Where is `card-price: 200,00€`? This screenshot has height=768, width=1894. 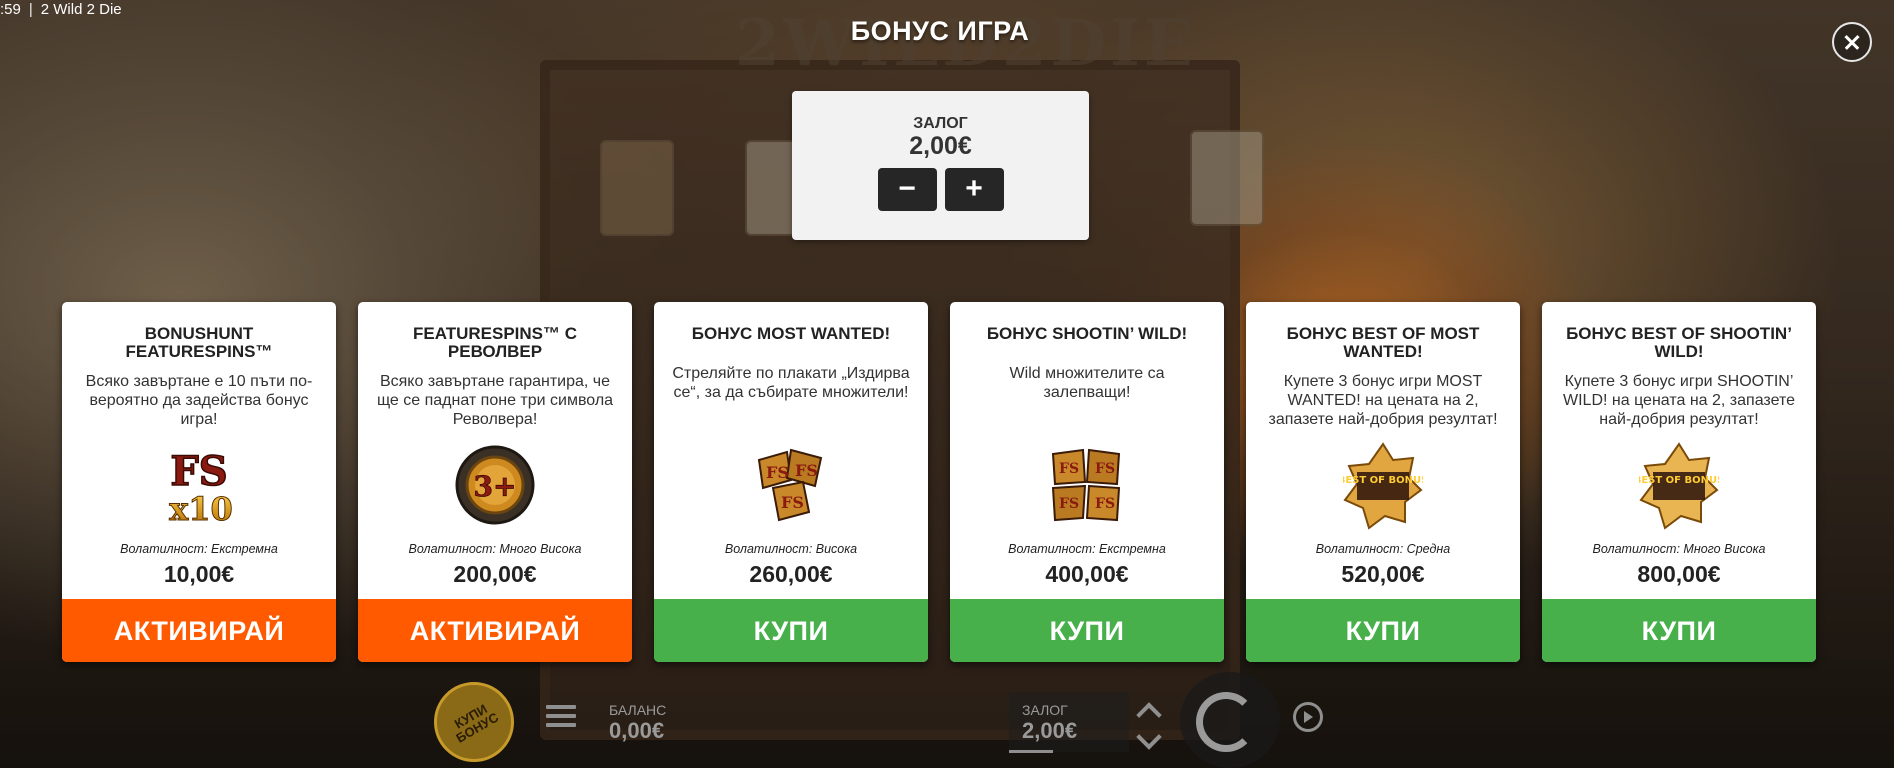 card-price: 200,00€ is located at coordinates (495, 574).